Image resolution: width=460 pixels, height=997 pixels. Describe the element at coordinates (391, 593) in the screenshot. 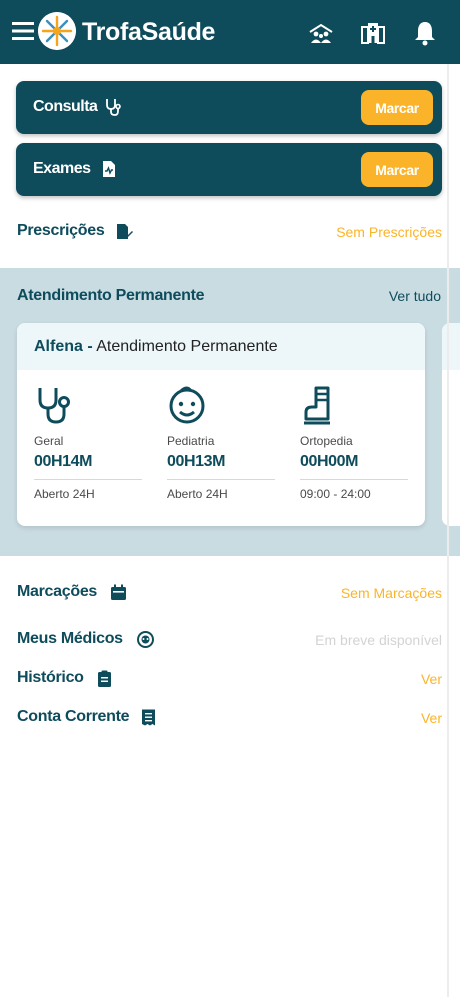

I see `marcacoes-value: Sem Marcações` at that location.